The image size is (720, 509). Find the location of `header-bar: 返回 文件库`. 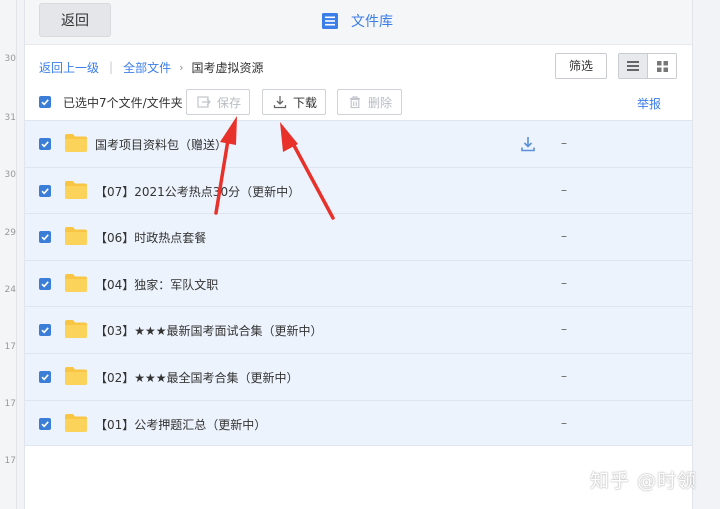

header-bar: 返回 文件库 is located at coordinates (358, 22).